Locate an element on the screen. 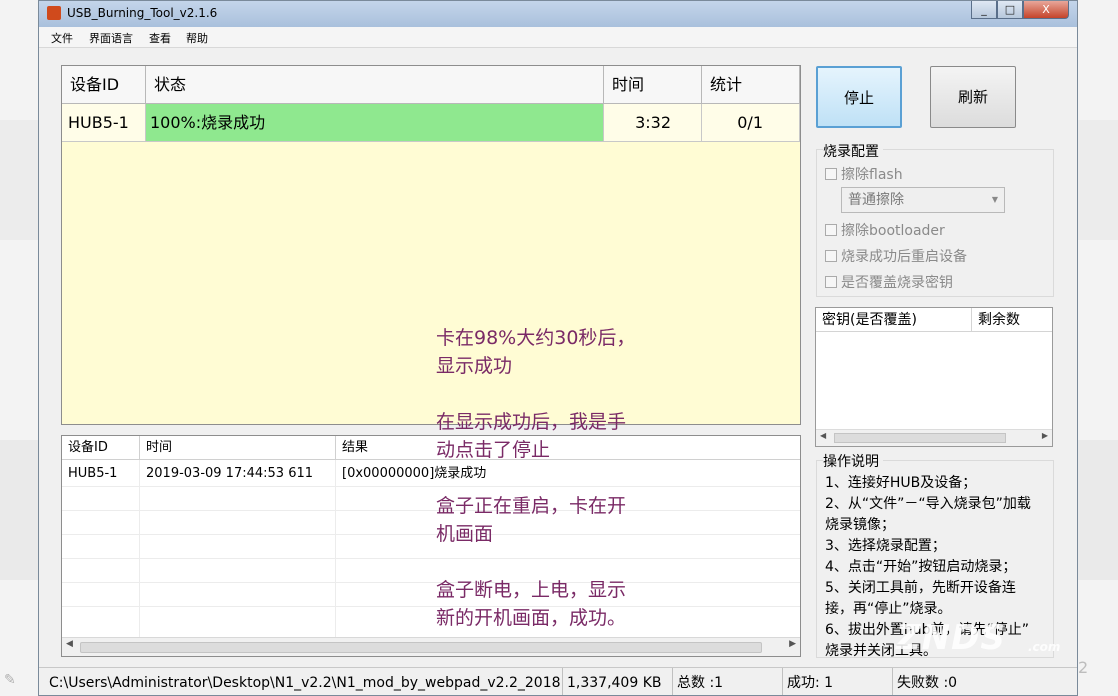 This screenshot has width=1118, height=696. instruction-line: 1、连接好HUB及设备； is located at coordinates (901, 483).